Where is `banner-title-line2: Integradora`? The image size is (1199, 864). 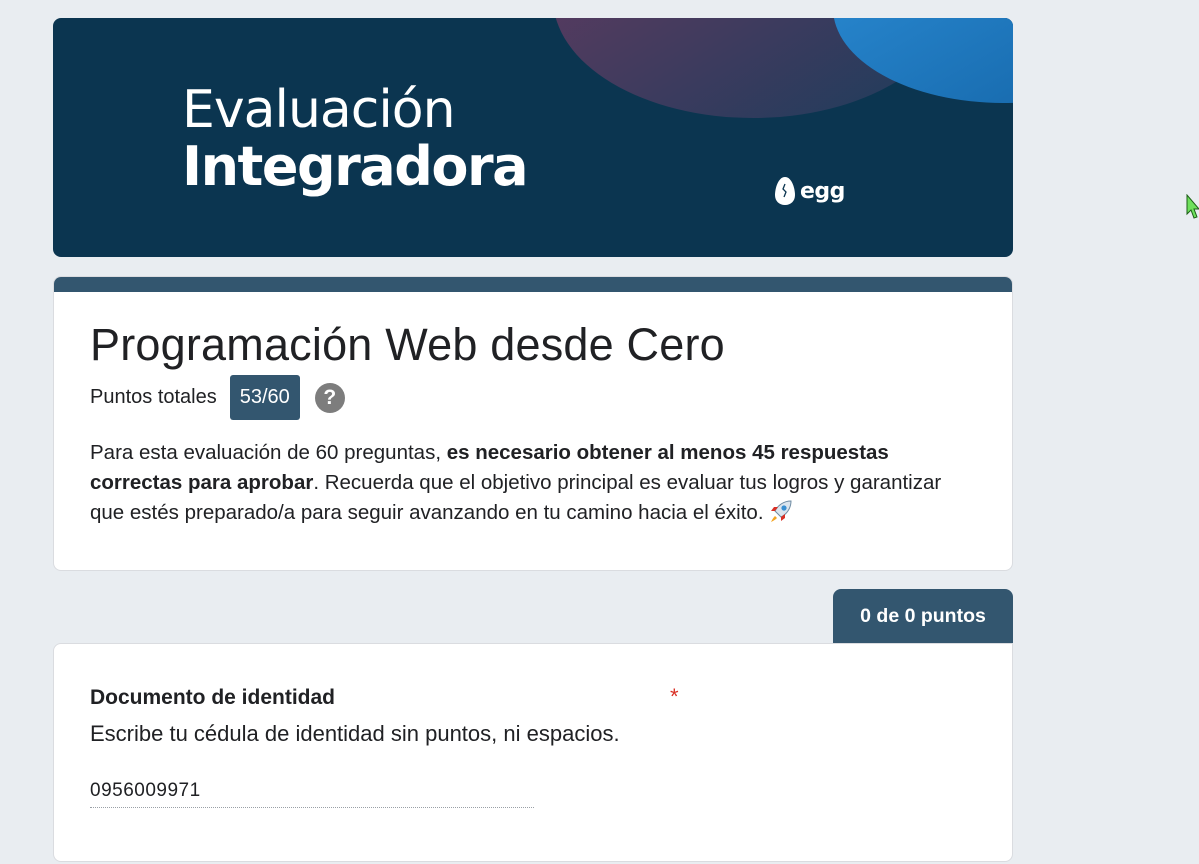
banner-title-line2: Integradora is located at coordinates (355, 166).